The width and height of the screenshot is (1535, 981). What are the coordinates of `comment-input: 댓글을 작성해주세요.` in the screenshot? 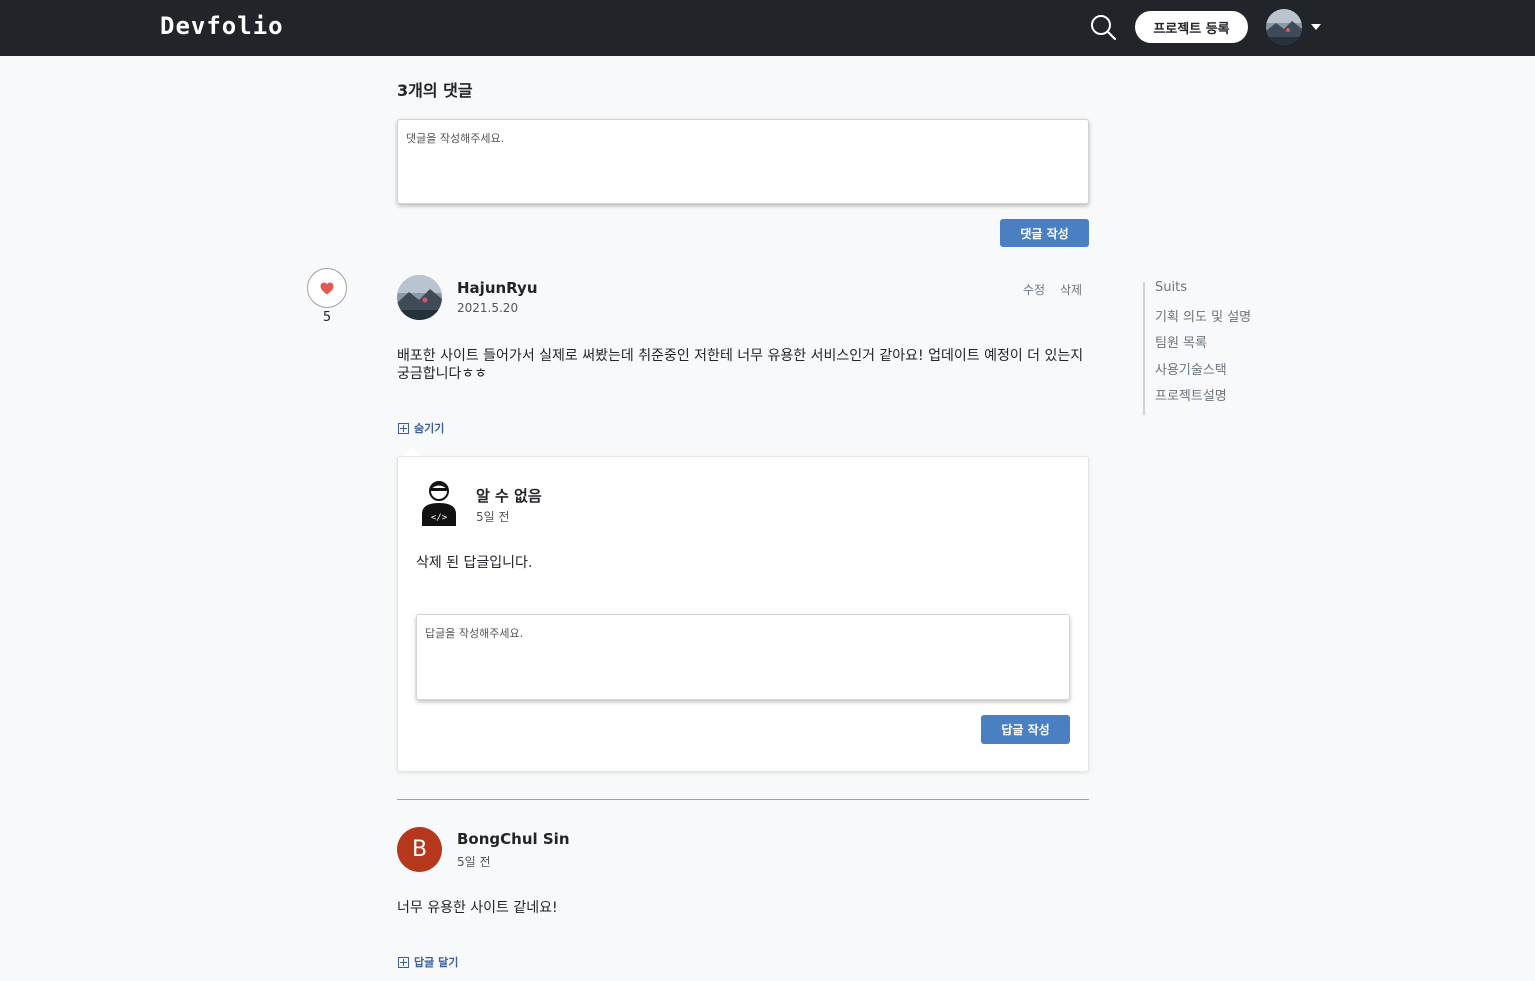 It's located at (743, 161).